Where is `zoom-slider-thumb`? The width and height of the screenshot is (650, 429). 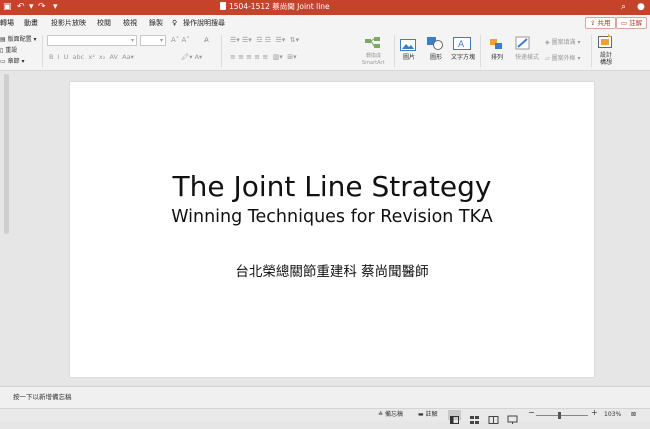
zoom-slider-thumb is located at coordinates (559, 415).